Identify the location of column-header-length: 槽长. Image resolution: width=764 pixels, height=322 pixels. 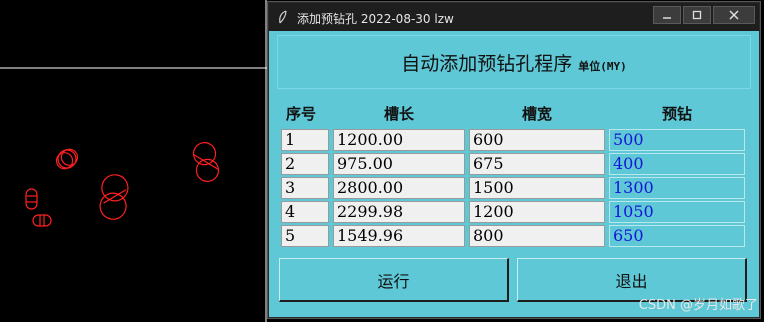
(398, 114).